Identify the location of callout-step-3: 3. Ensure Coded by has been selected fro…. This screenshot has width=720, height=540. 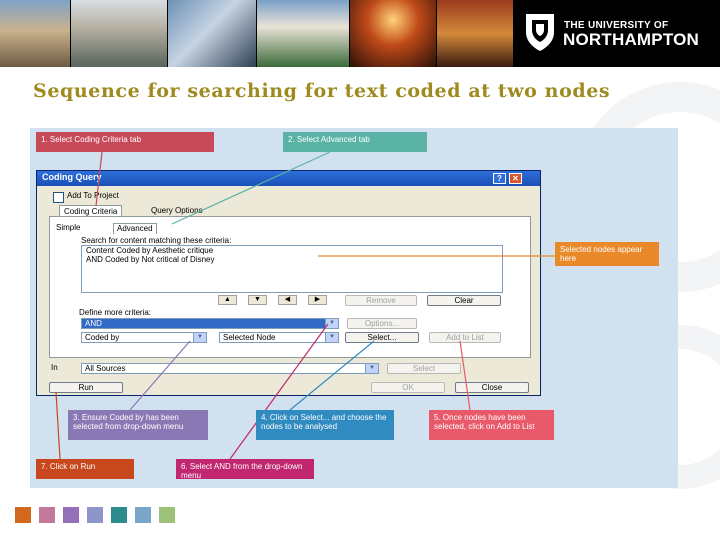
(138, 425).